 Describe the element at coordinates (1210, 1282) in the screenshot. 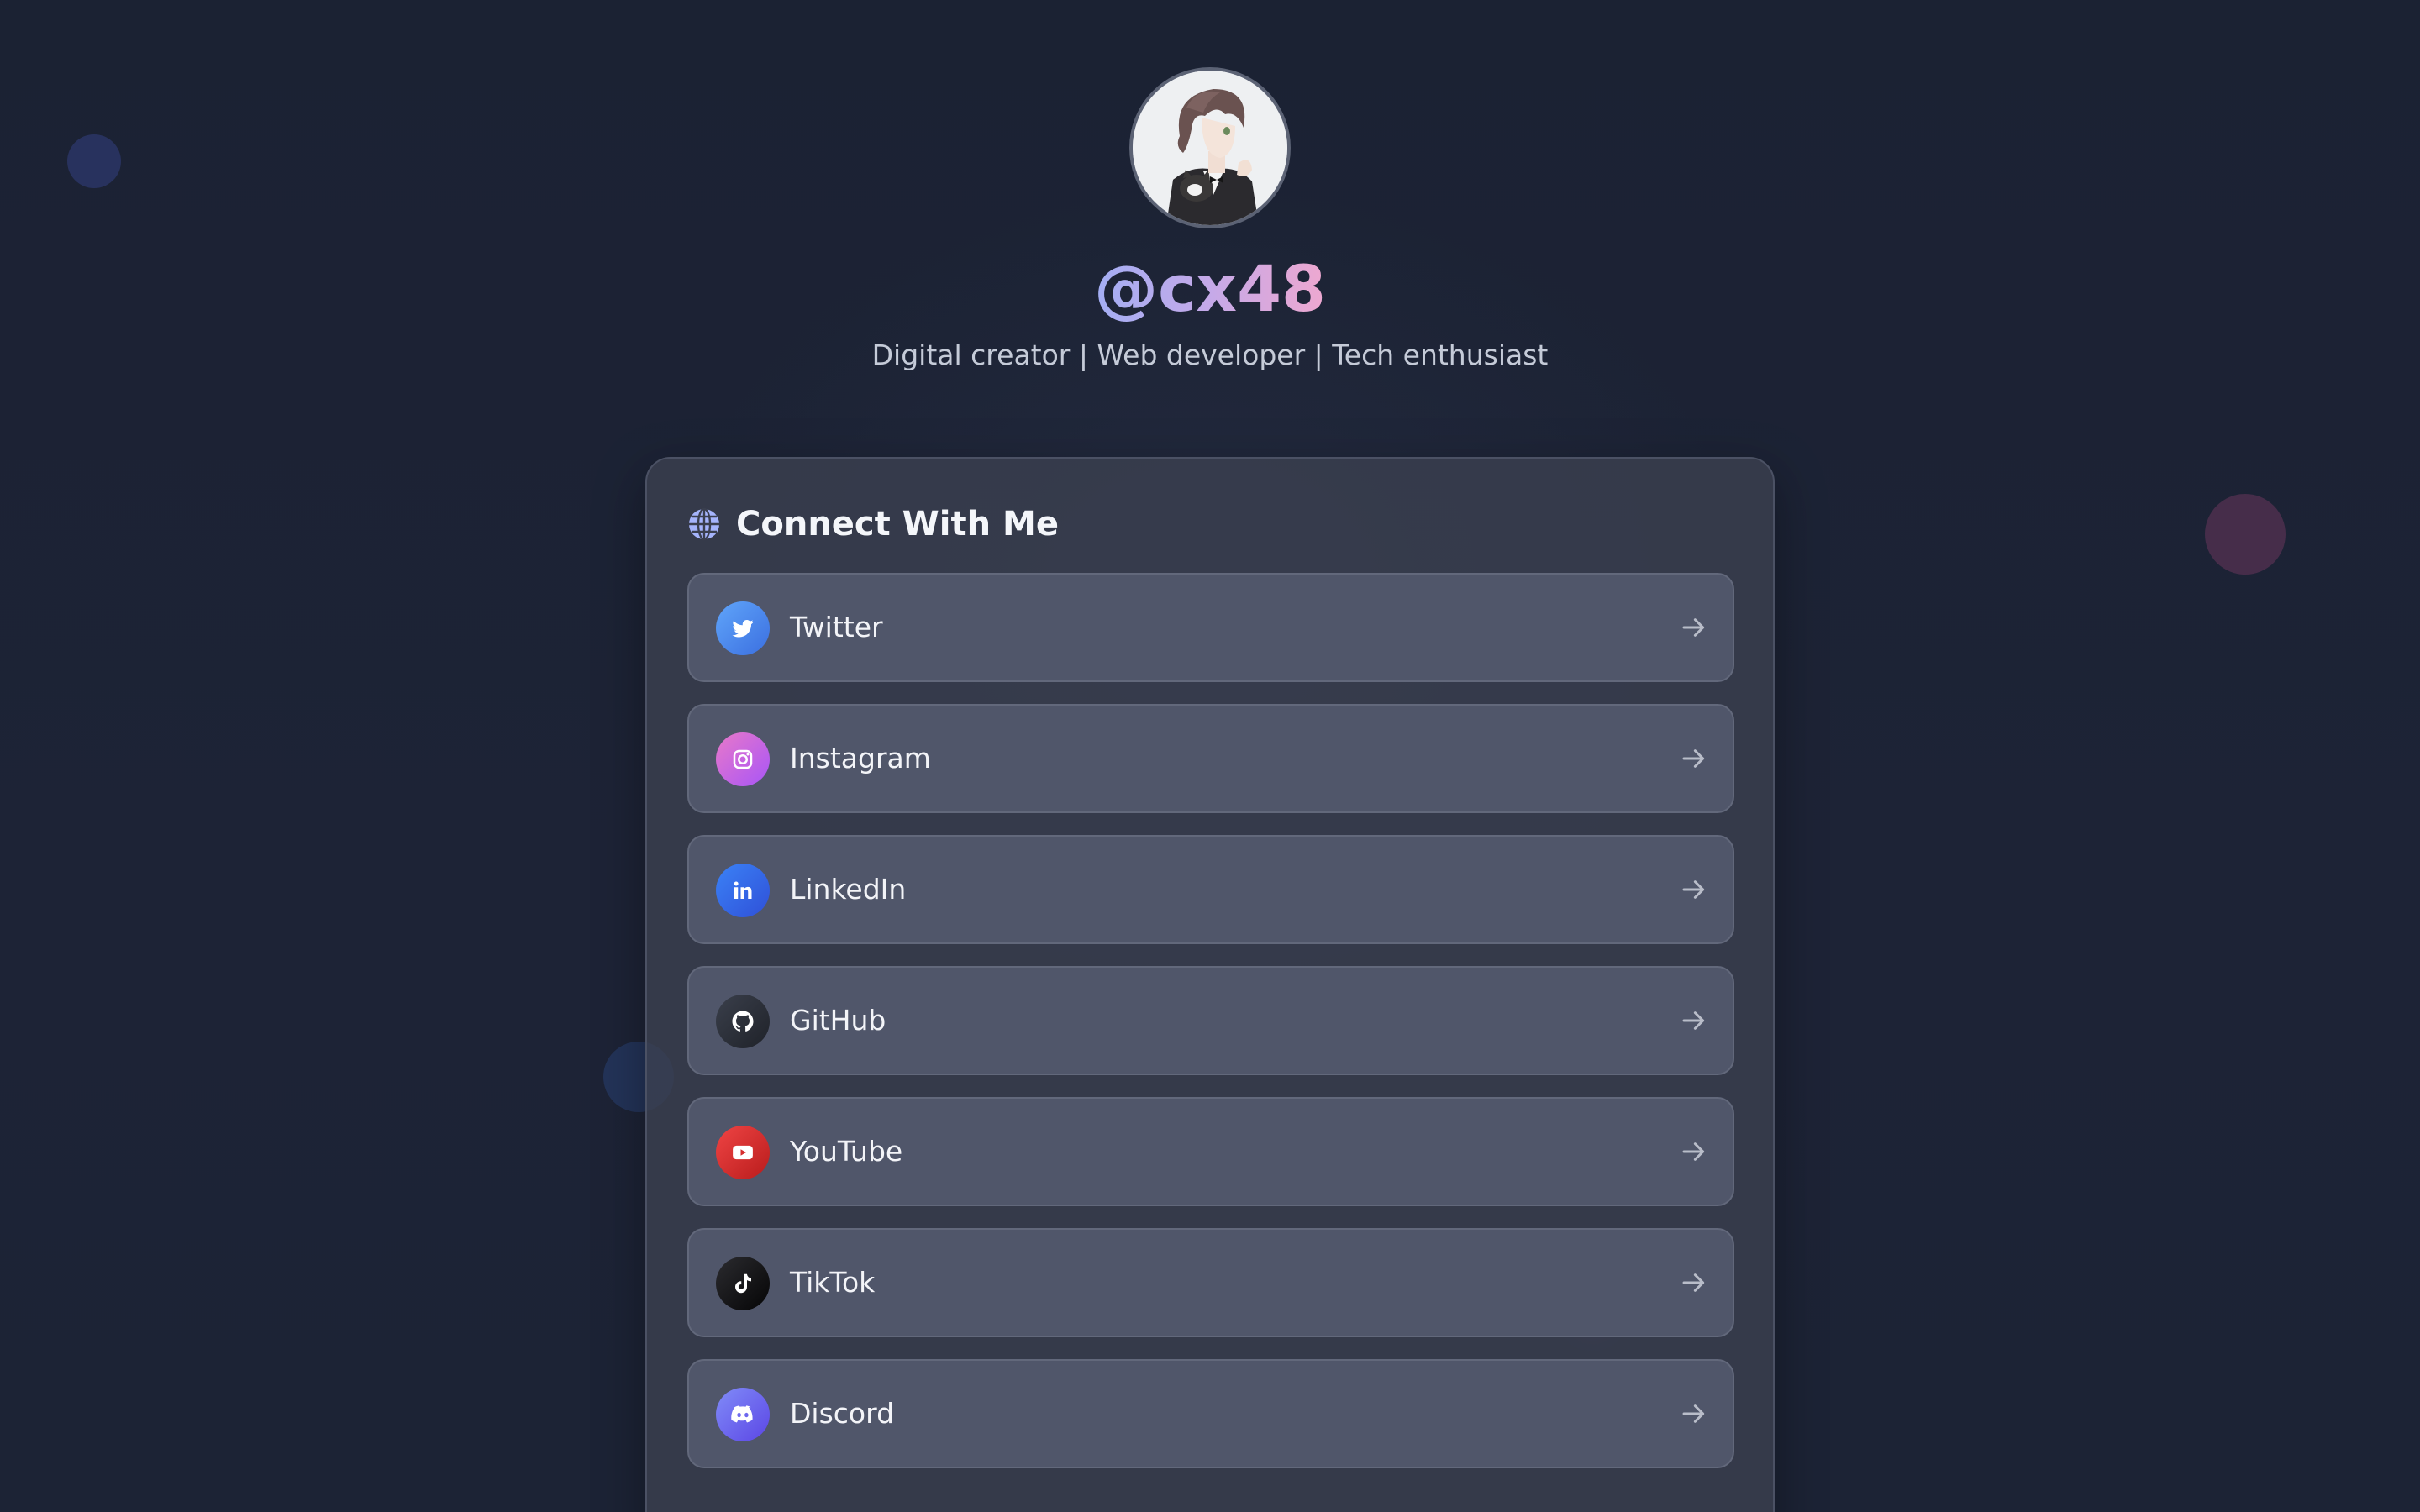

I see `link-tiktok: TikTok` at that location.